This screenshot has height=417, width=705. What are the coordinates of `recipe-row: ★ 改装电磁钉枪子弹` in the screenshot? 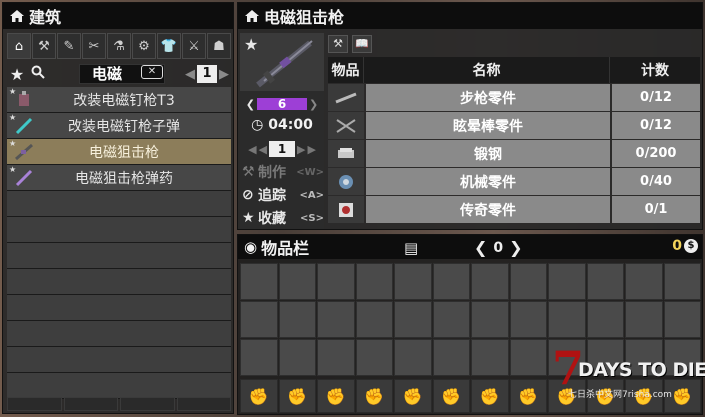 It's located at (119, 126).